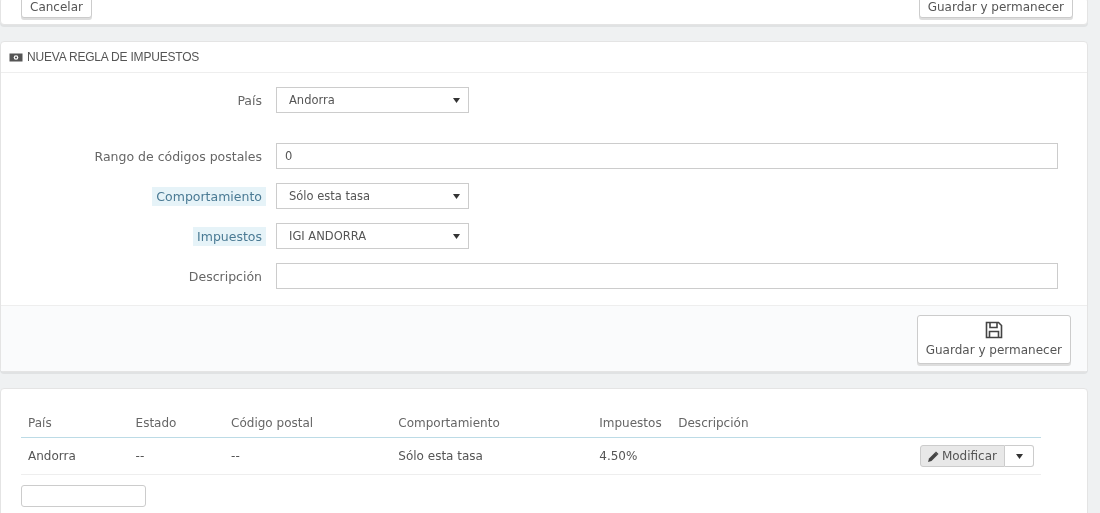  Describe the element at coordinates (249, 100) in the screenshot. I see `field-label: País` at that location.